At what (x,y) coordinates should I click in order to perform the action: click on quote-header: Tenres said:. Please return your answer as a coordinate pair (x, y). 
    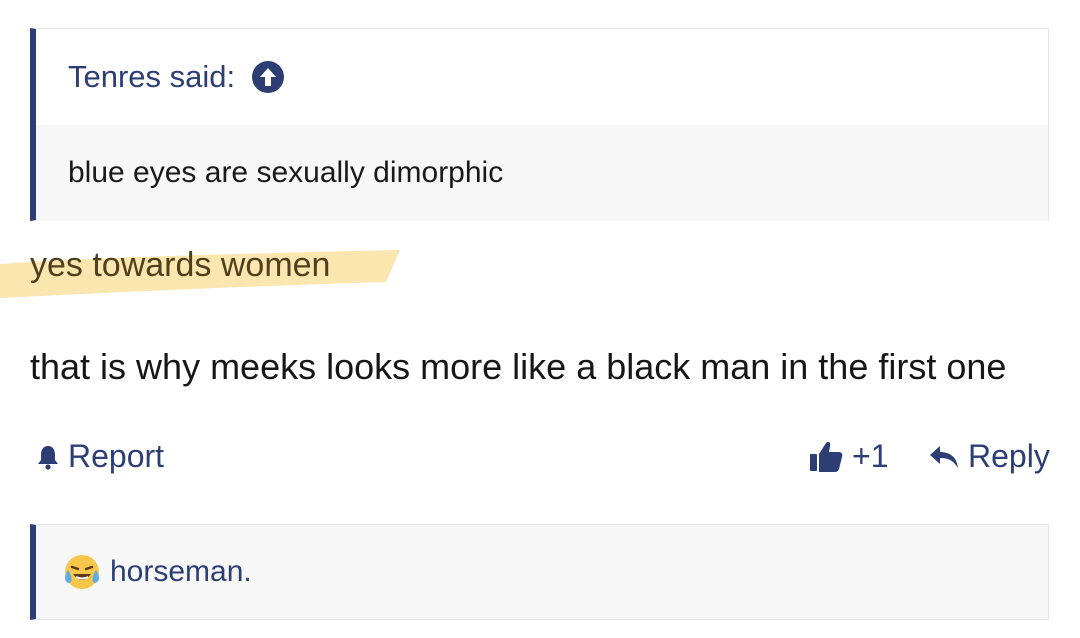
    Looking at the image, I should click on (542, 77).